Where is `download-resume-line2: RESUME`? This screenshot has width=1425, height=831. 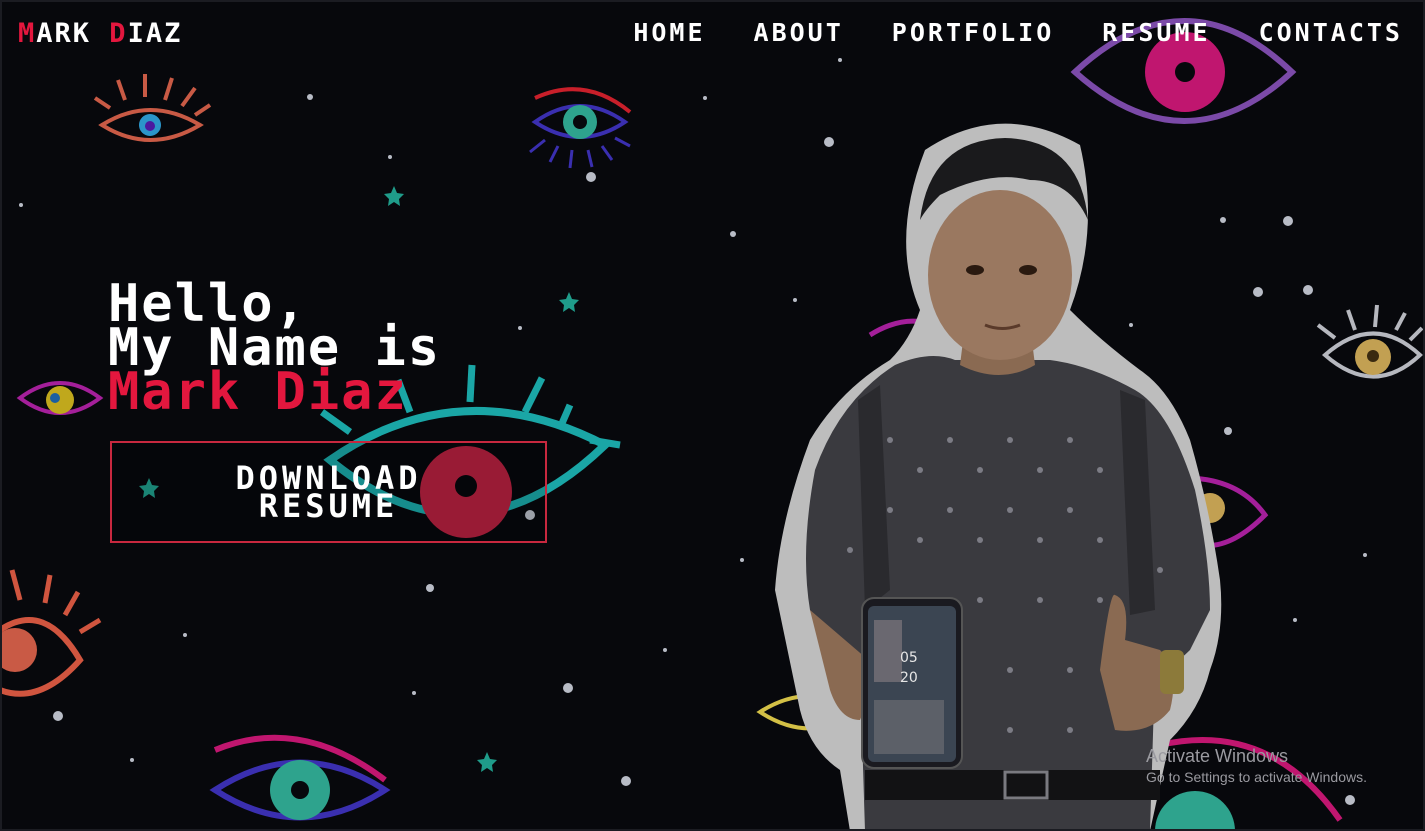 download-resume-line2: RESUME is located at coordinates (328, 506).